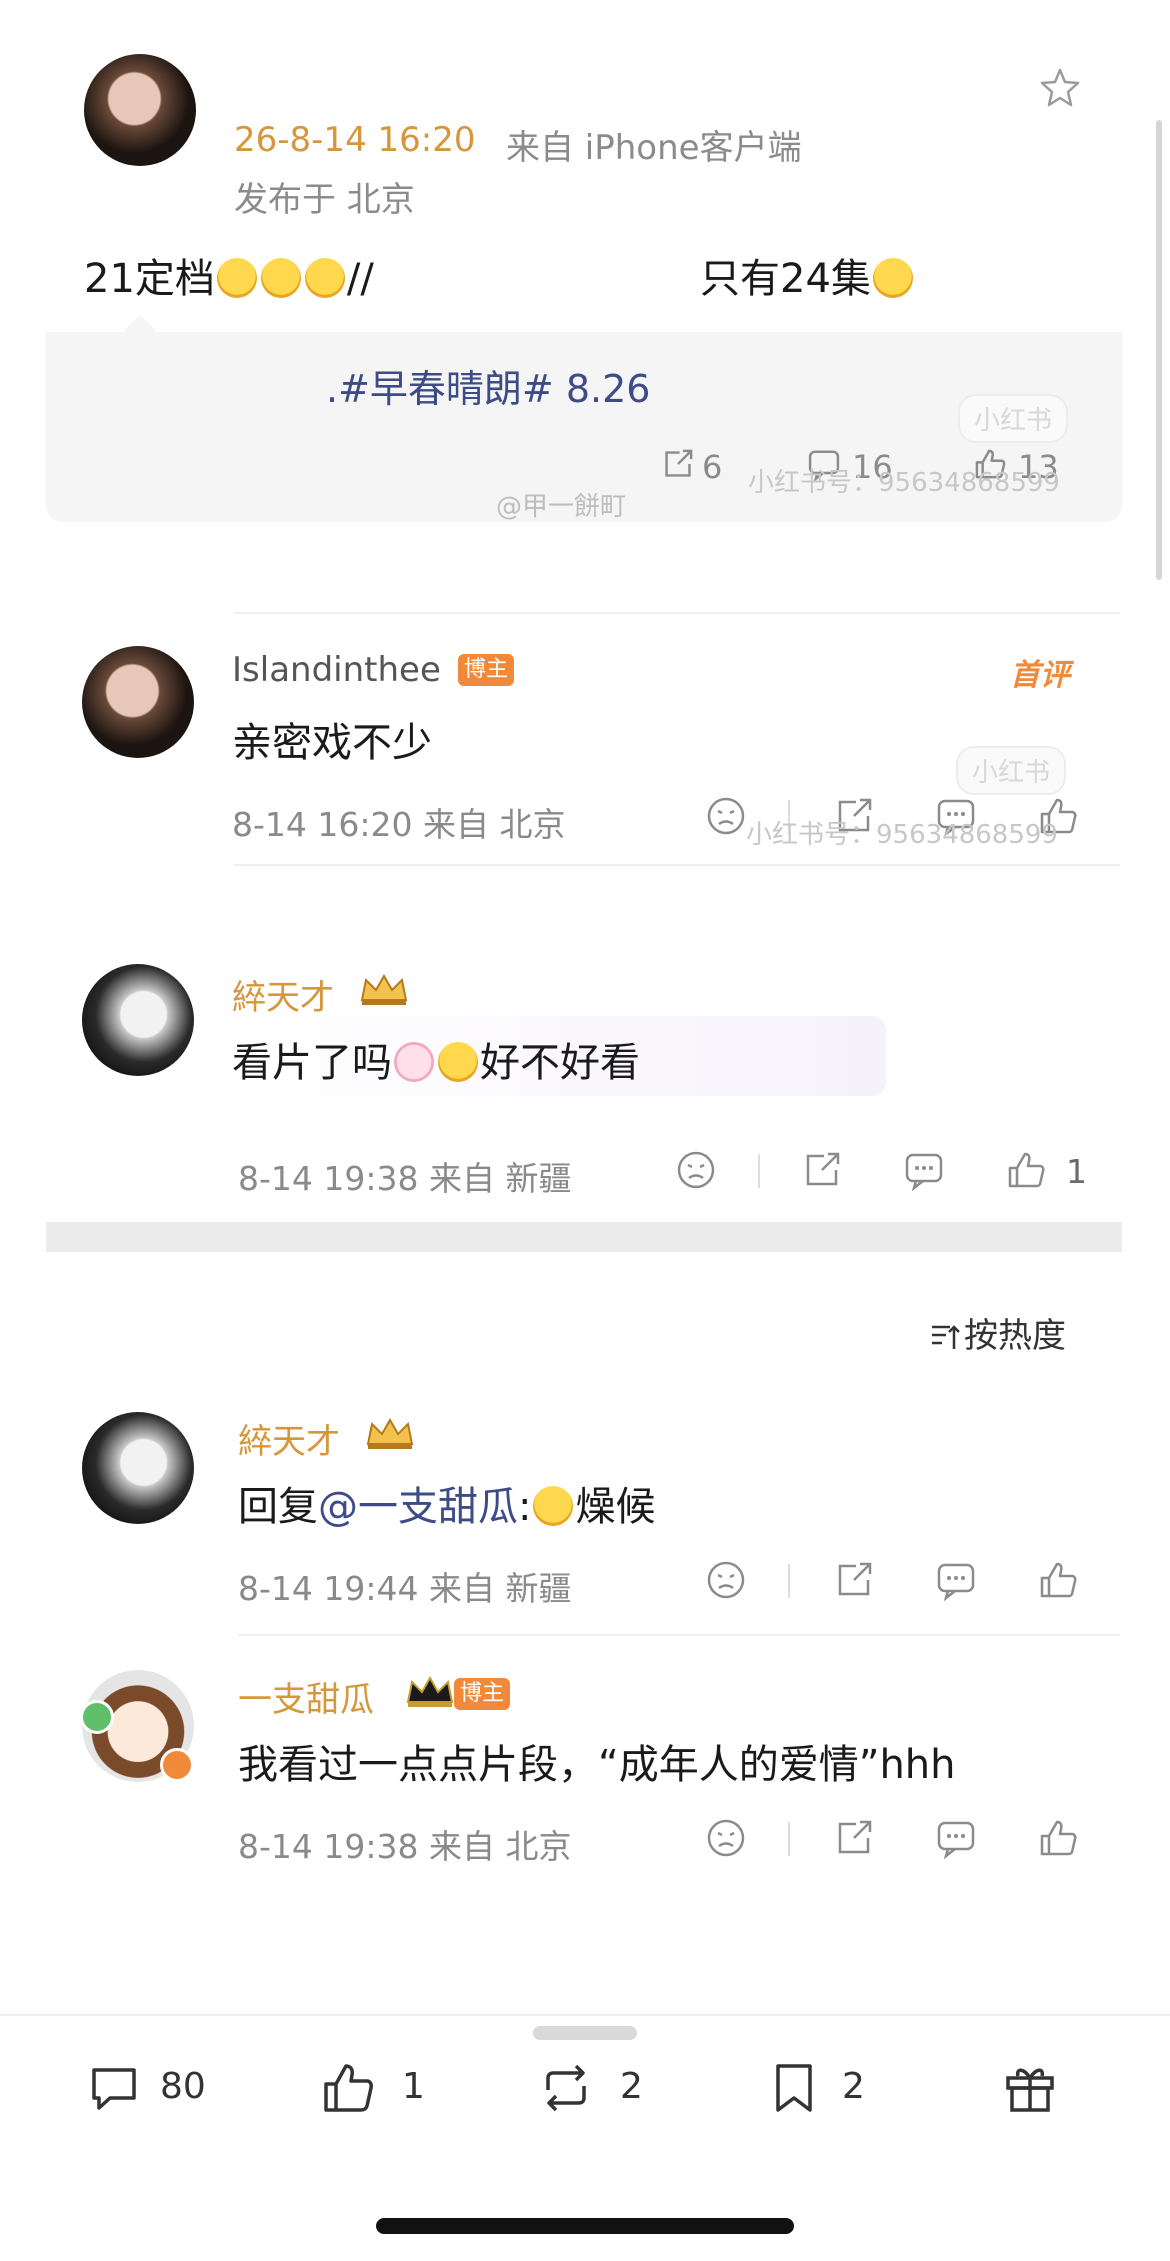 The width and height of the screenshot is (1170, 2261). Describe the element at coordinates (946, 1337) in the screenshot. I see `sort-icon` at that location.